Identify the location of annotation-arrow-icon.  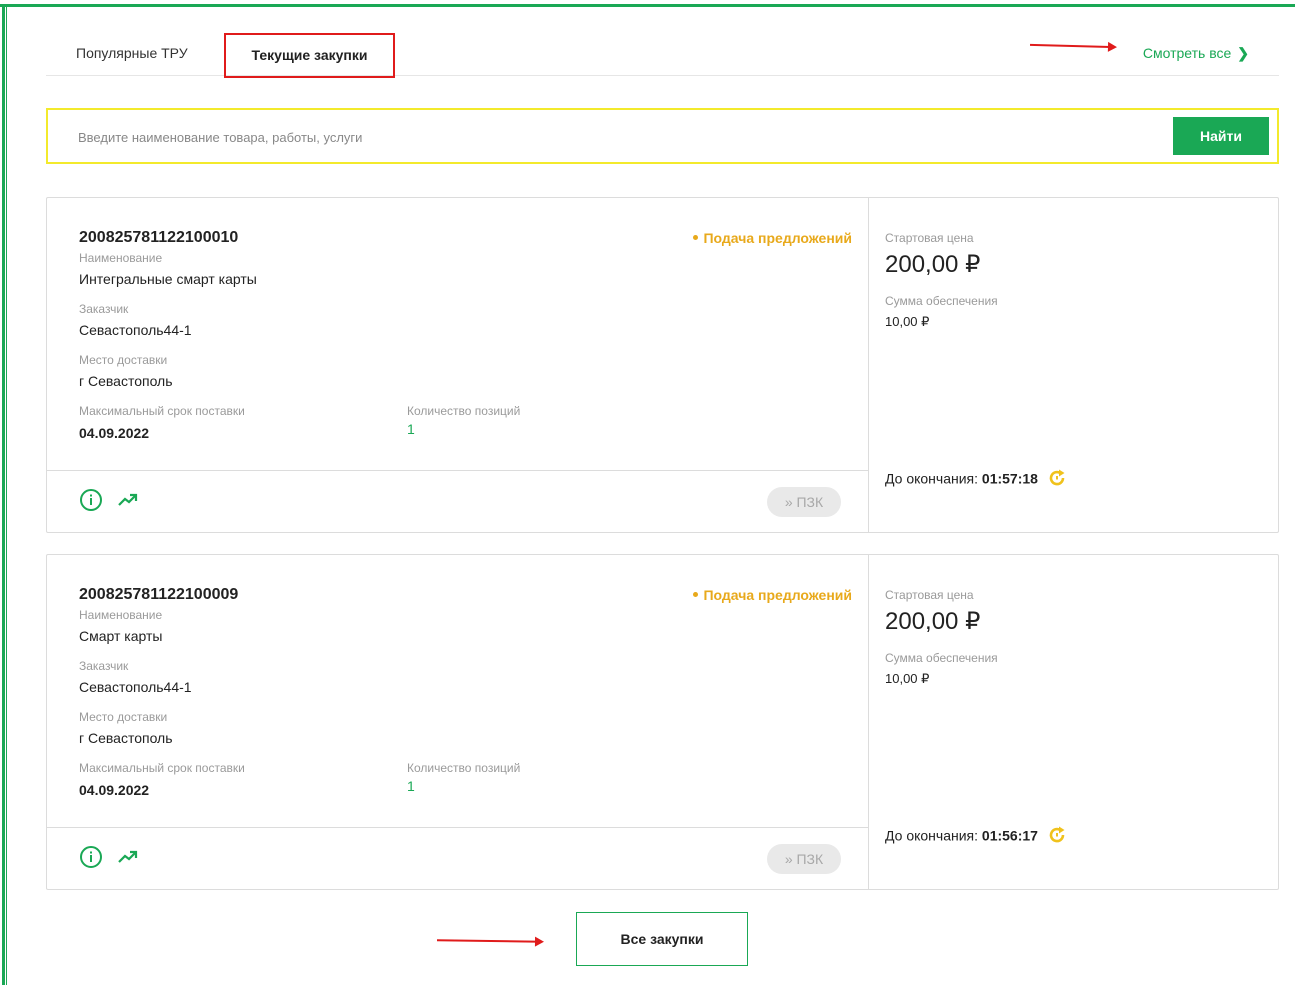
(489, 941).